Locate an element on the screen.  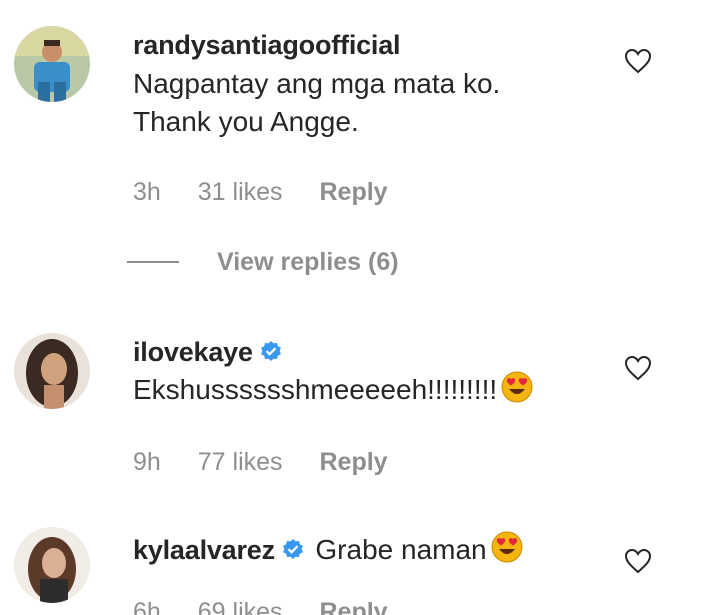
comment-time: 6h is located at coordinates (147, 606).